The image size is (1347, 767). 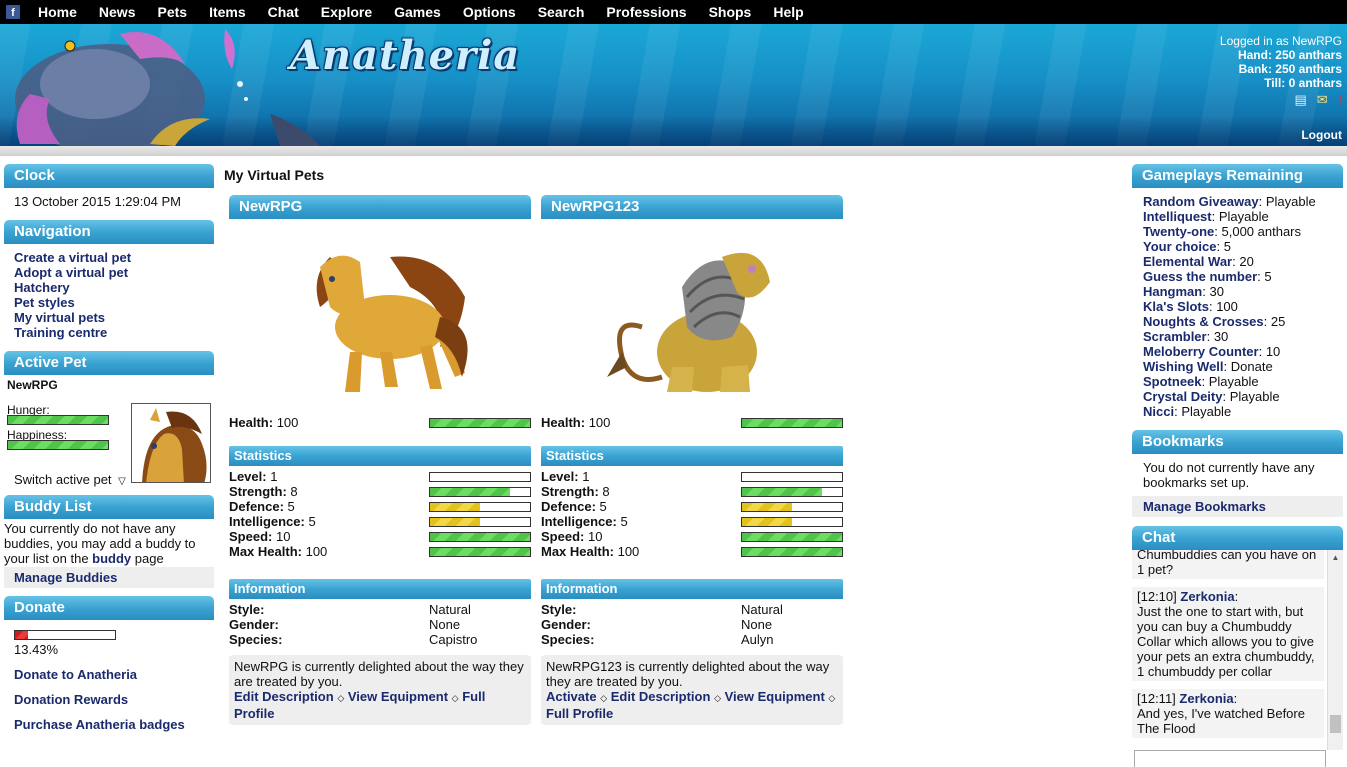 What do you see at coordinates (13, 12) in the screenshot?
I see `facebook-icon: f` at bounding box center [13, 12].